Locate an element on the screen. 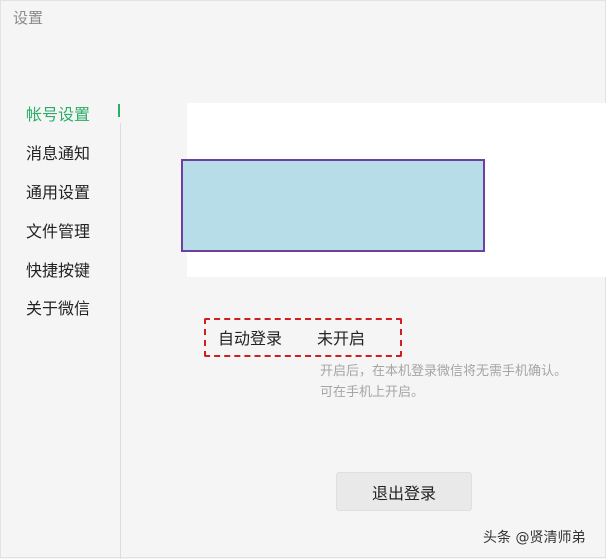  sidebar-item-account-settings: 帐号设置 is located at coordinates (58, 113).